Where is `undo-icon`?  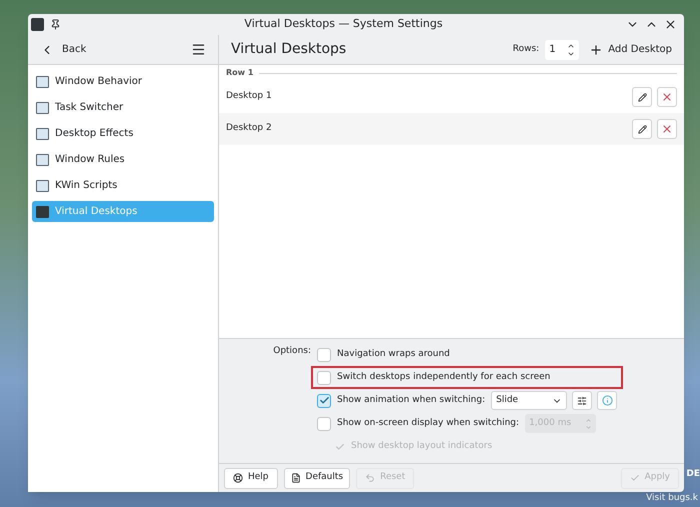 undo-icon is located at coordinates (370, 478).